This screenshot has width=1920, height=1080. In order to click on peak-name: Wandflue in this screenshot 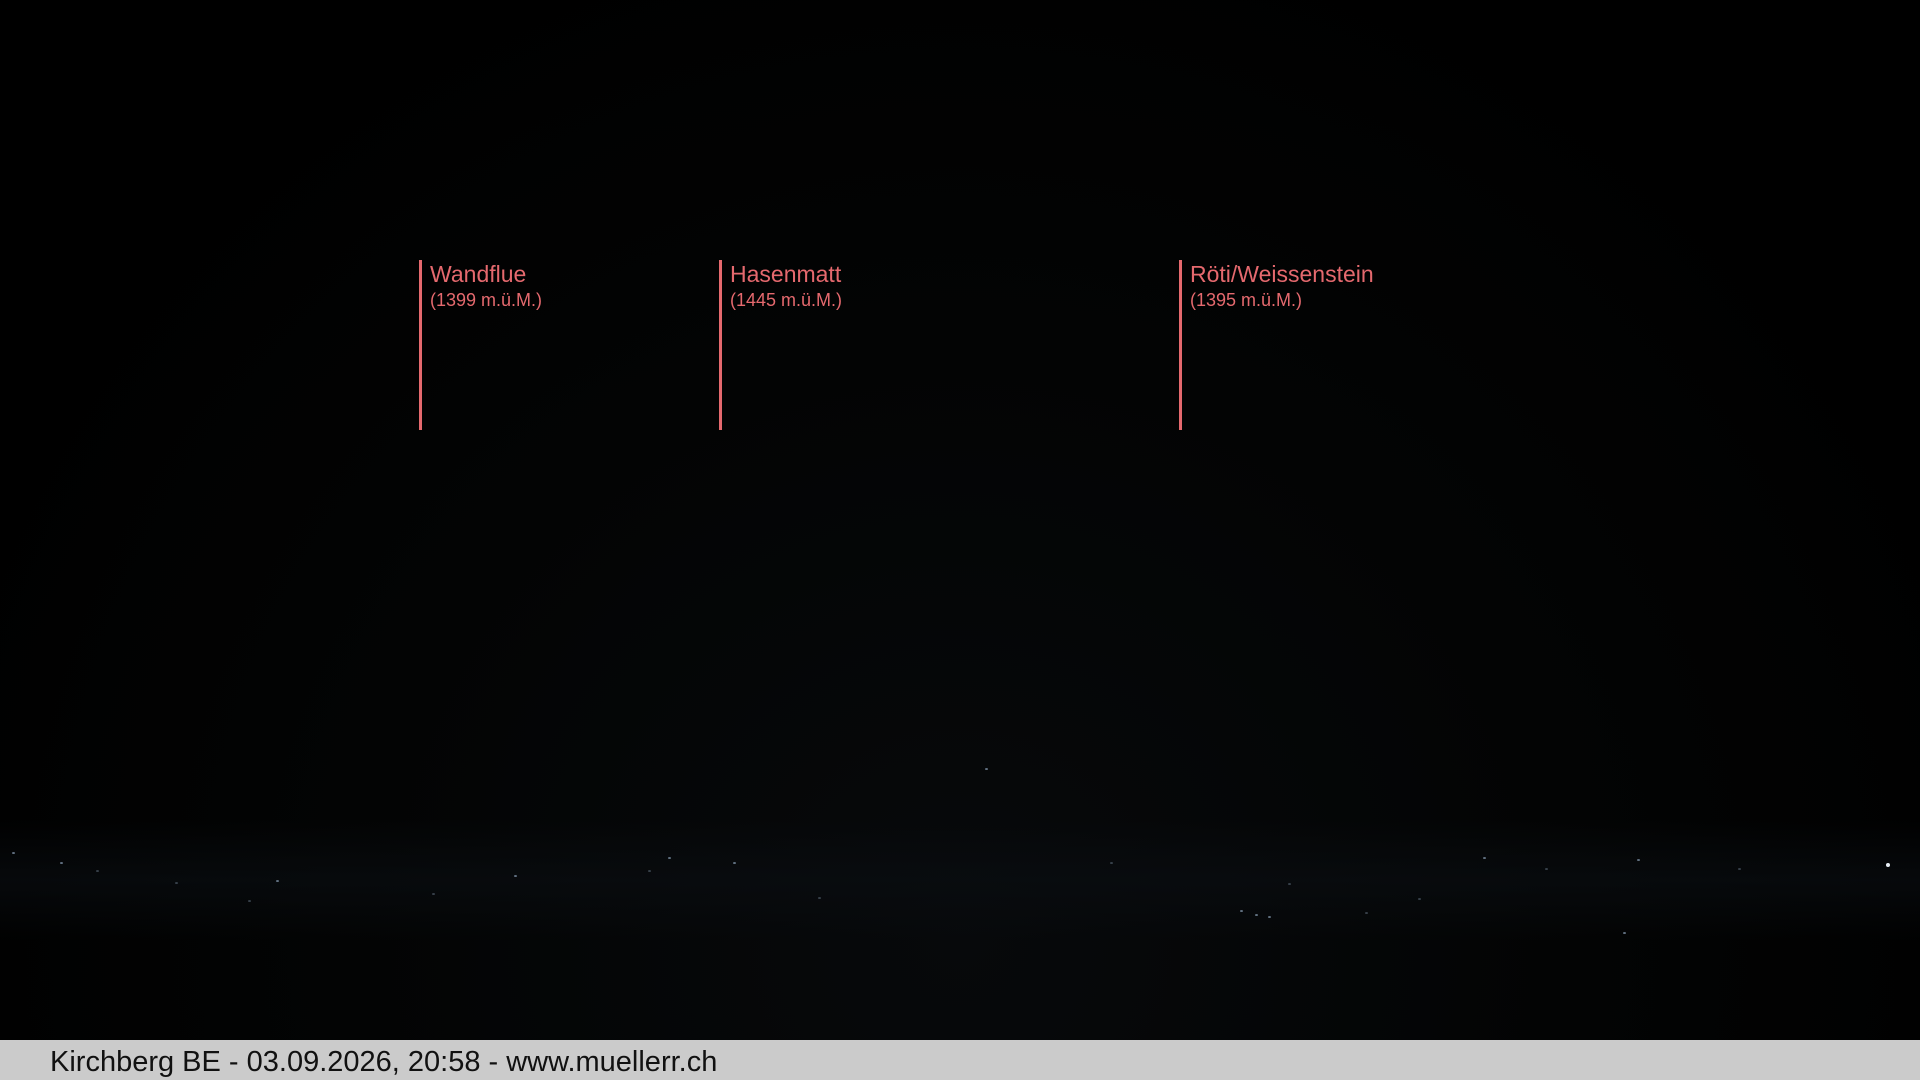, I will do `click(478, 274)`.